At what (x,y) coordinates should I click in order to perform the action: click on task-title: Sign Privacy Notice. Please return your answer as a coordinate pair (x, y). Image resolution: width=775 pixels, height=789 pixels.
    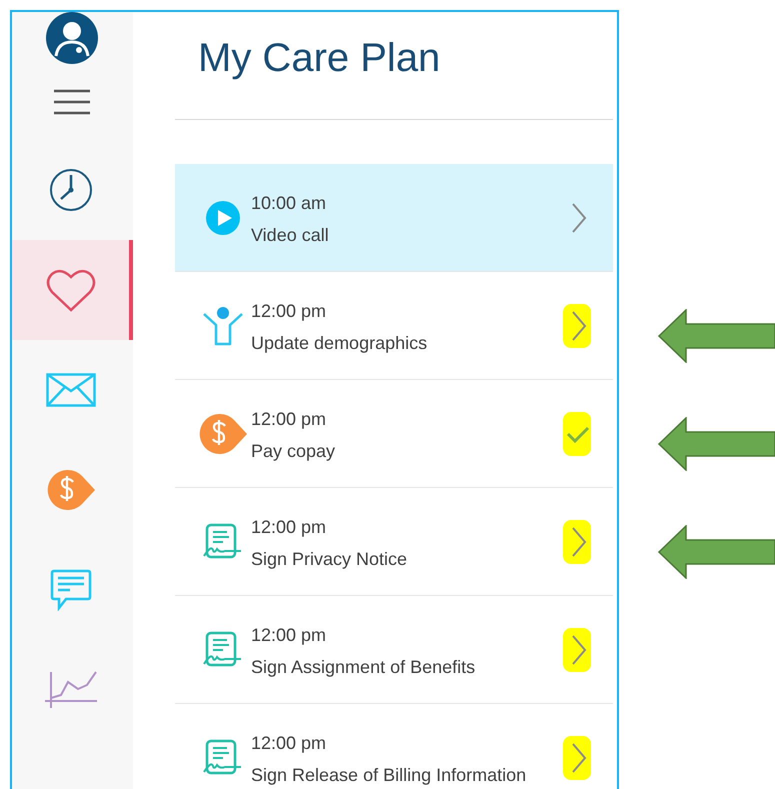
    Looking at the image, I should click on (329, 559).